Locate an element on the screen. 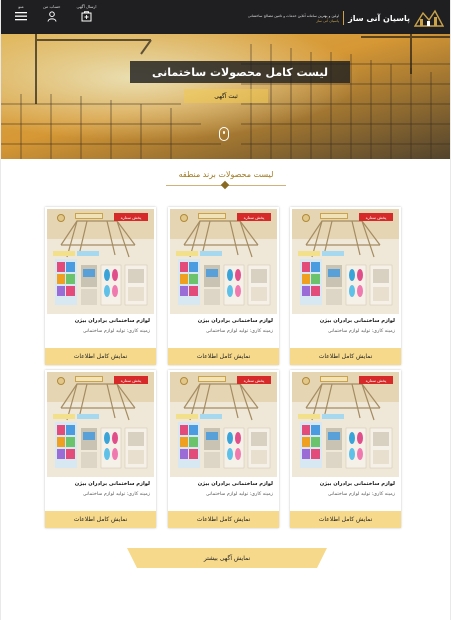  load-more-label: نمایش آگهی بیشتر is located at coordinates (227, 558).